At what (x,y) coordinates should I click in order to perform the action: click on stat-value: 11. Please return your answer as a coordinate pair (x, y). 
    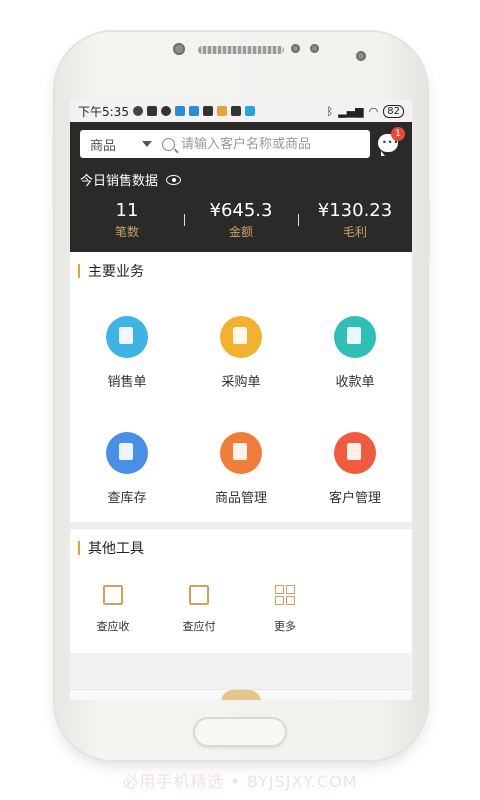
    Looking at the image, I should click on (127, 210).